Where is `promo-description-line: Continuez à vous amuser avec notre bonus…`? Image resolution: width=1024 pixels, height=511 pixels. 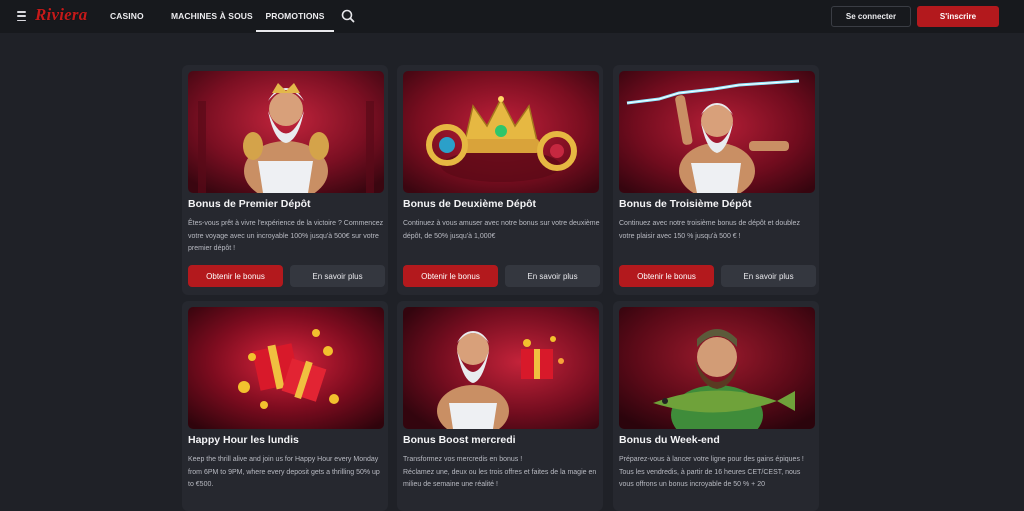 promo-description-line: Continuez à vous amuser avec notre bonus… is located at coordinates (501, 230).